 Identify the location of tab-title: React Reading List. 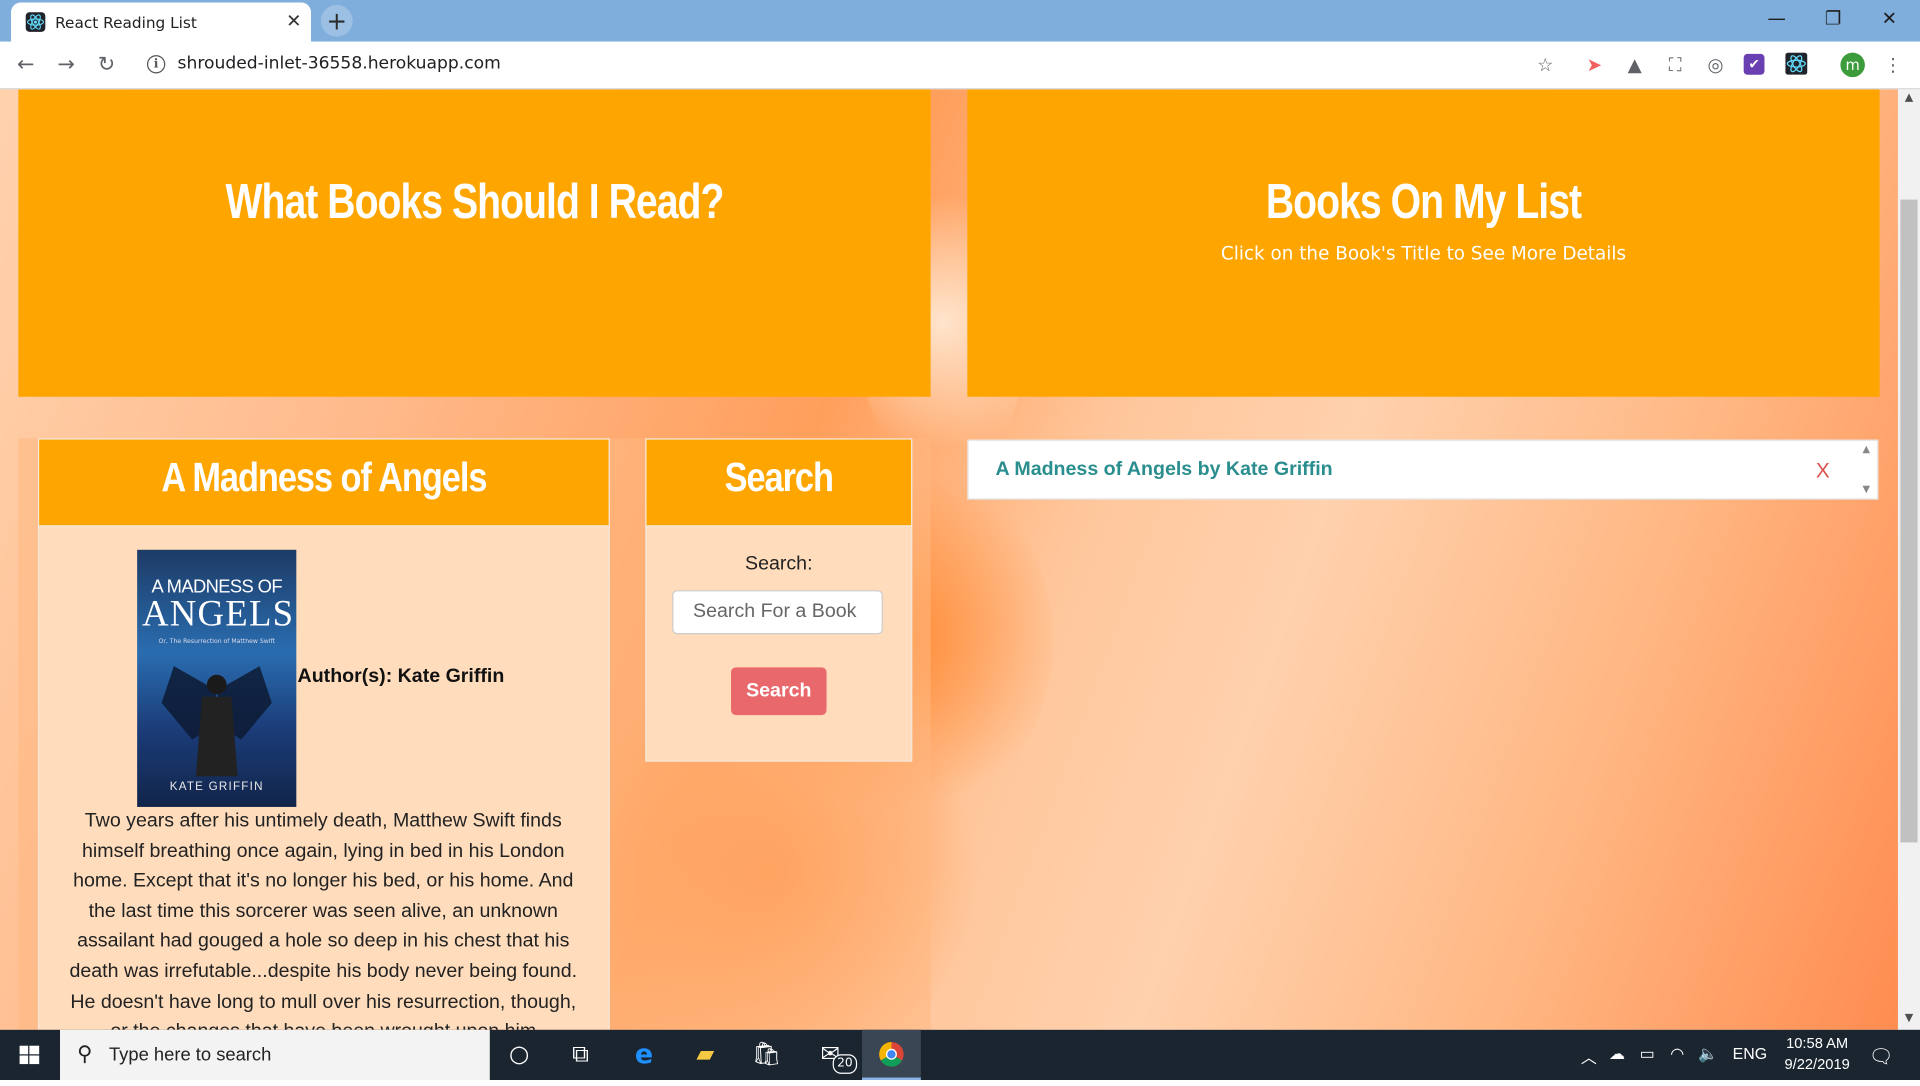
(126, 22).